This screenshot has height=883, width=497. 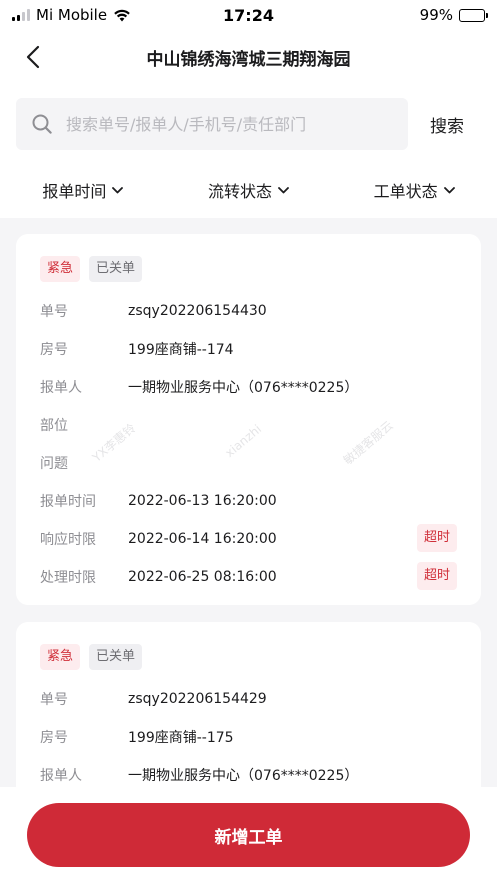 I want to click on add-work-order-button: 新增工单, so click(x=248, y=835).